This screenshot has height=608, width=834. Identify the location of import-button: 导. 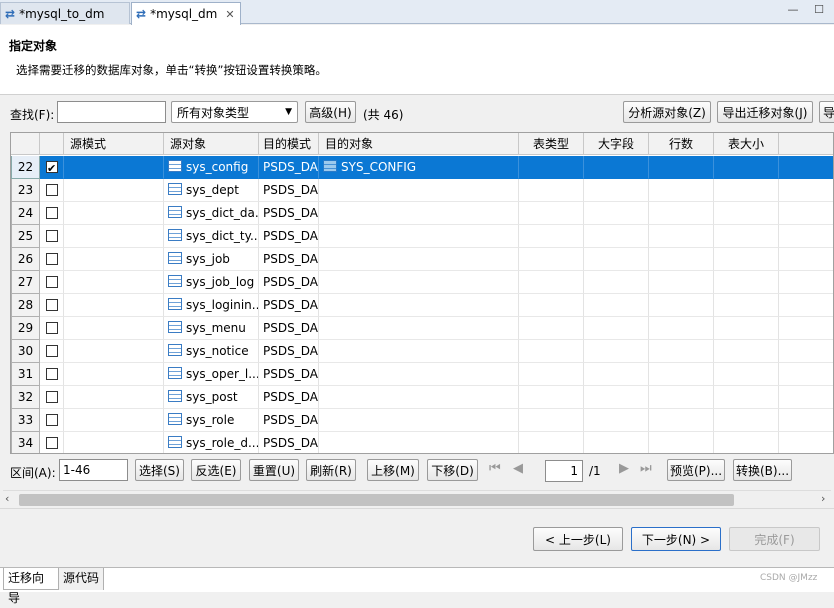
(826, 112).